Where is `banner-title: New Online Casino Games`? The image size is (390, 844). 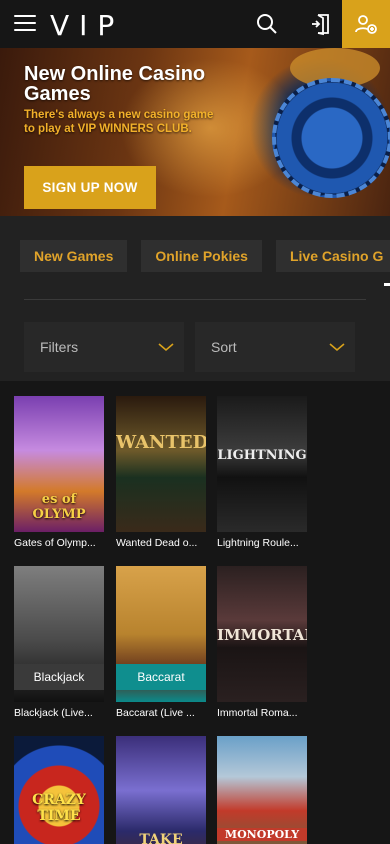 banner-title: New Online Casino Games is located at coordinates (115, 84).